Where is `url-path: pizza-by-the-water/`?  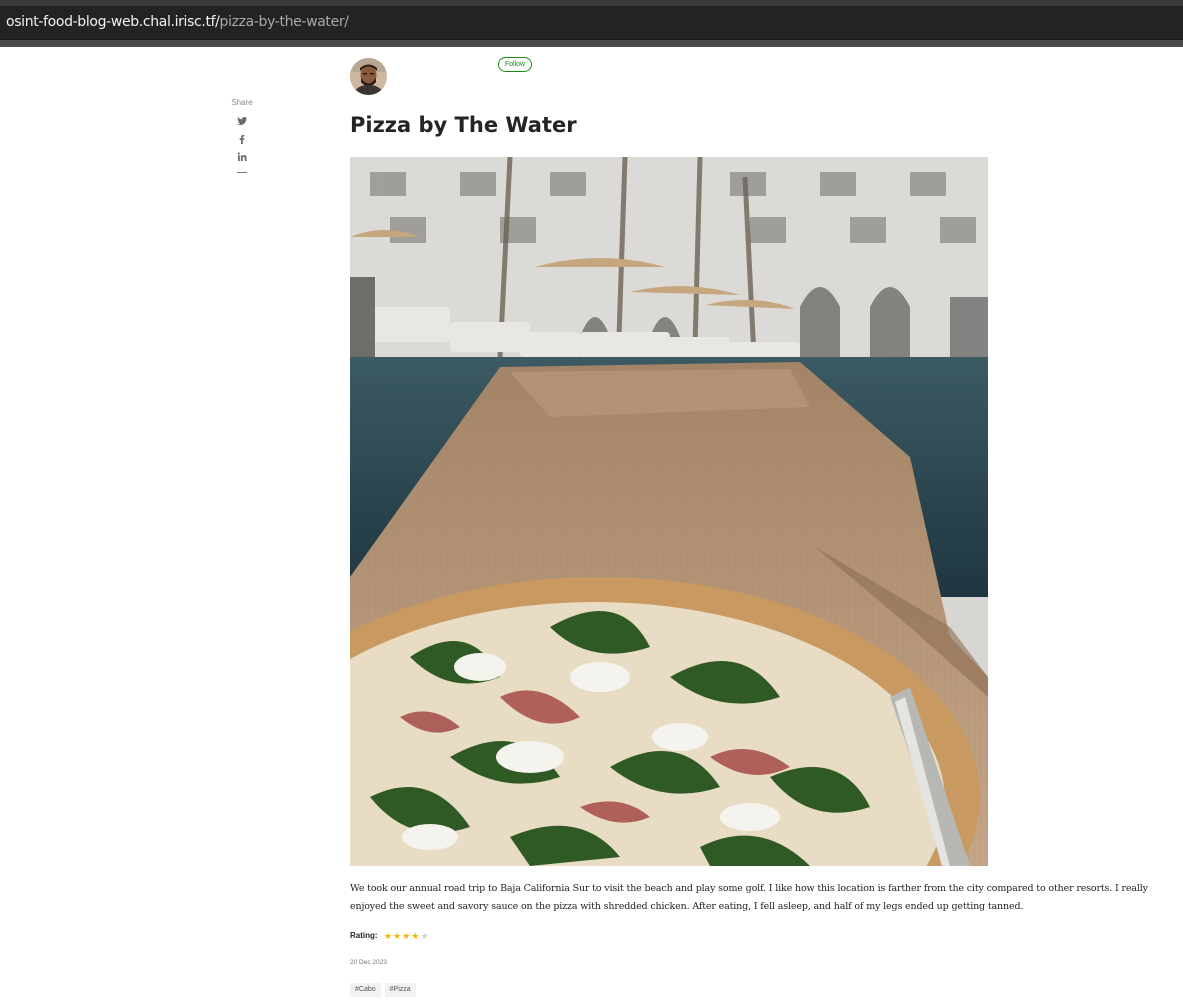
url-path: pizza-by-the-water/ is located at coordinates (284, 22).